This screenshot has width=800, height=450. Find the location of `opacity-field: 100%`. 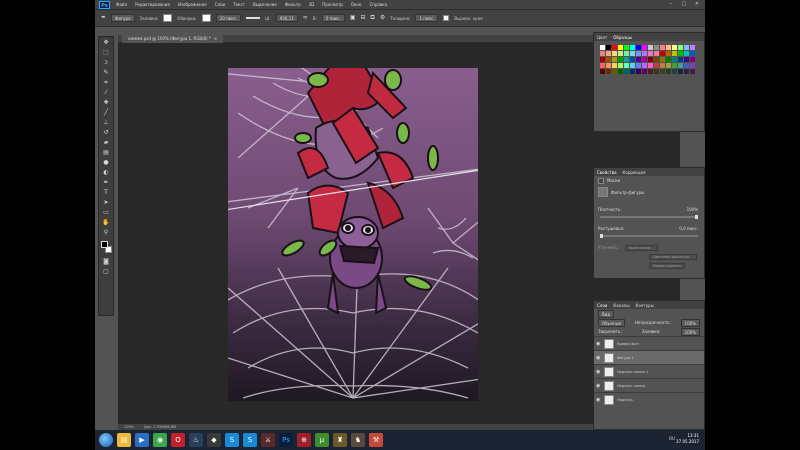

opacity-field: 100% is located at coordinates (690, 322).